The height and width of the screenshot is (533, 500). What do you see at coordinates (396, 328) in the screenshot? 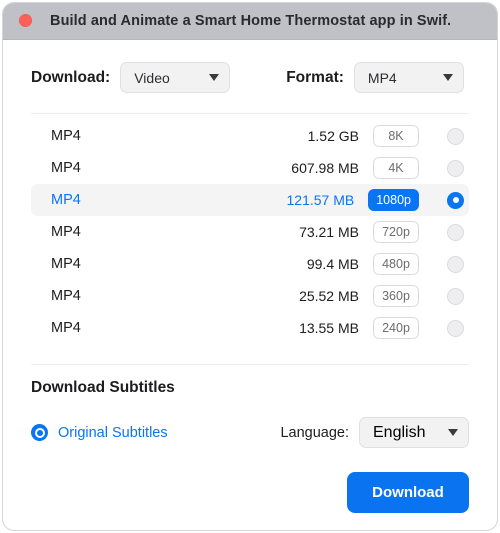
I see `quality-badge: 240p` at bounding box center [396, 328].